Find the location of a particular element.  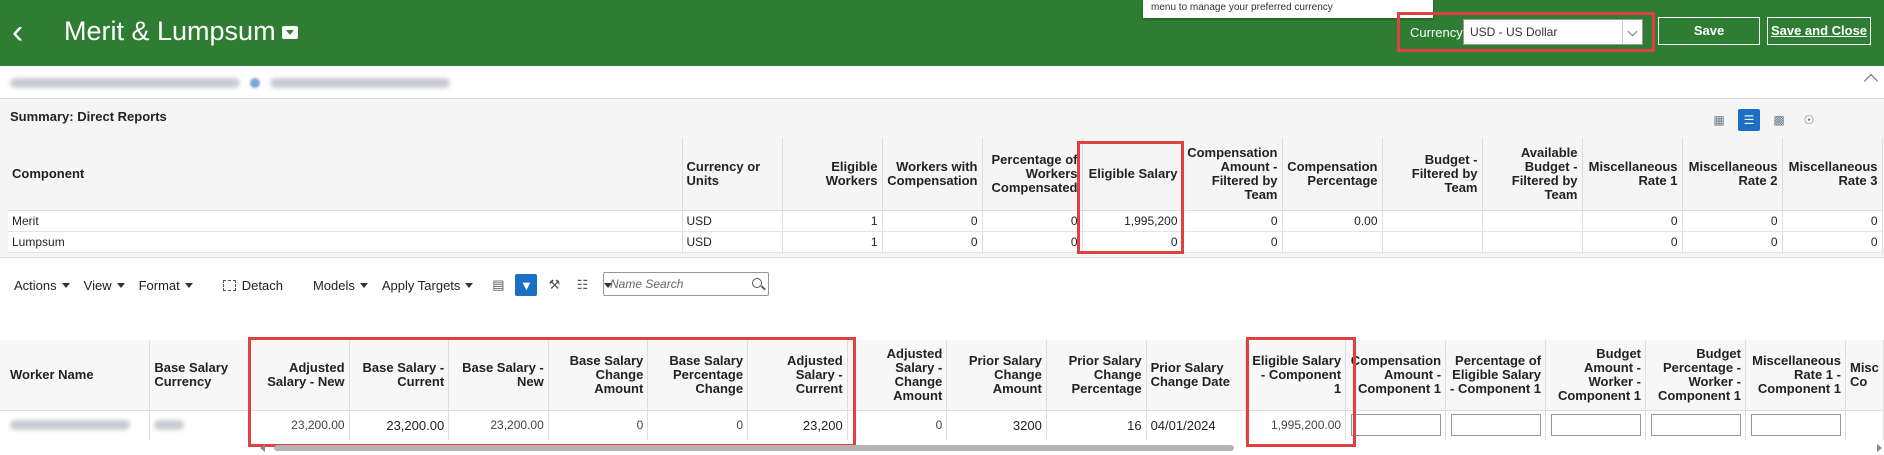

worker-col-header: Budget Amount - Worker - Component 1 is located at coordinates (1596, 375).